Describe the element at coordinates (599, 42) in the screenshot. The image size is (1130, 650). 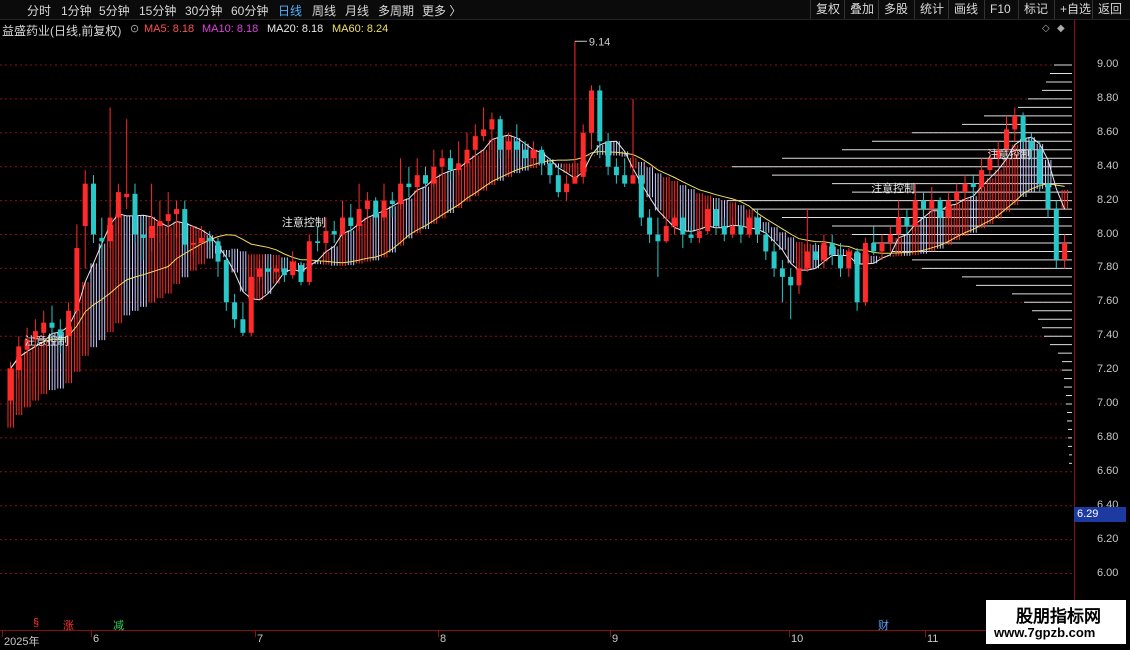
I see `high-price-label: 9.14` at that location.